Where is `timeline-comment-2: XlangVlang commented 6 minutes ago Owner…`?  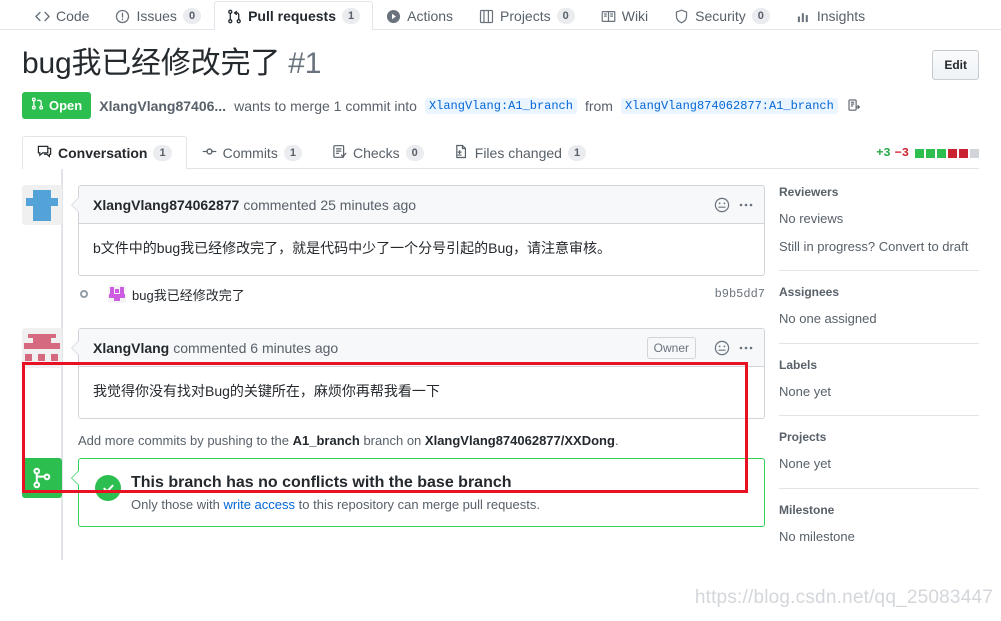 timeline-comment-2: XlangVlang commented 6 minutes ago Owner… is located at coordinates (393, 373).